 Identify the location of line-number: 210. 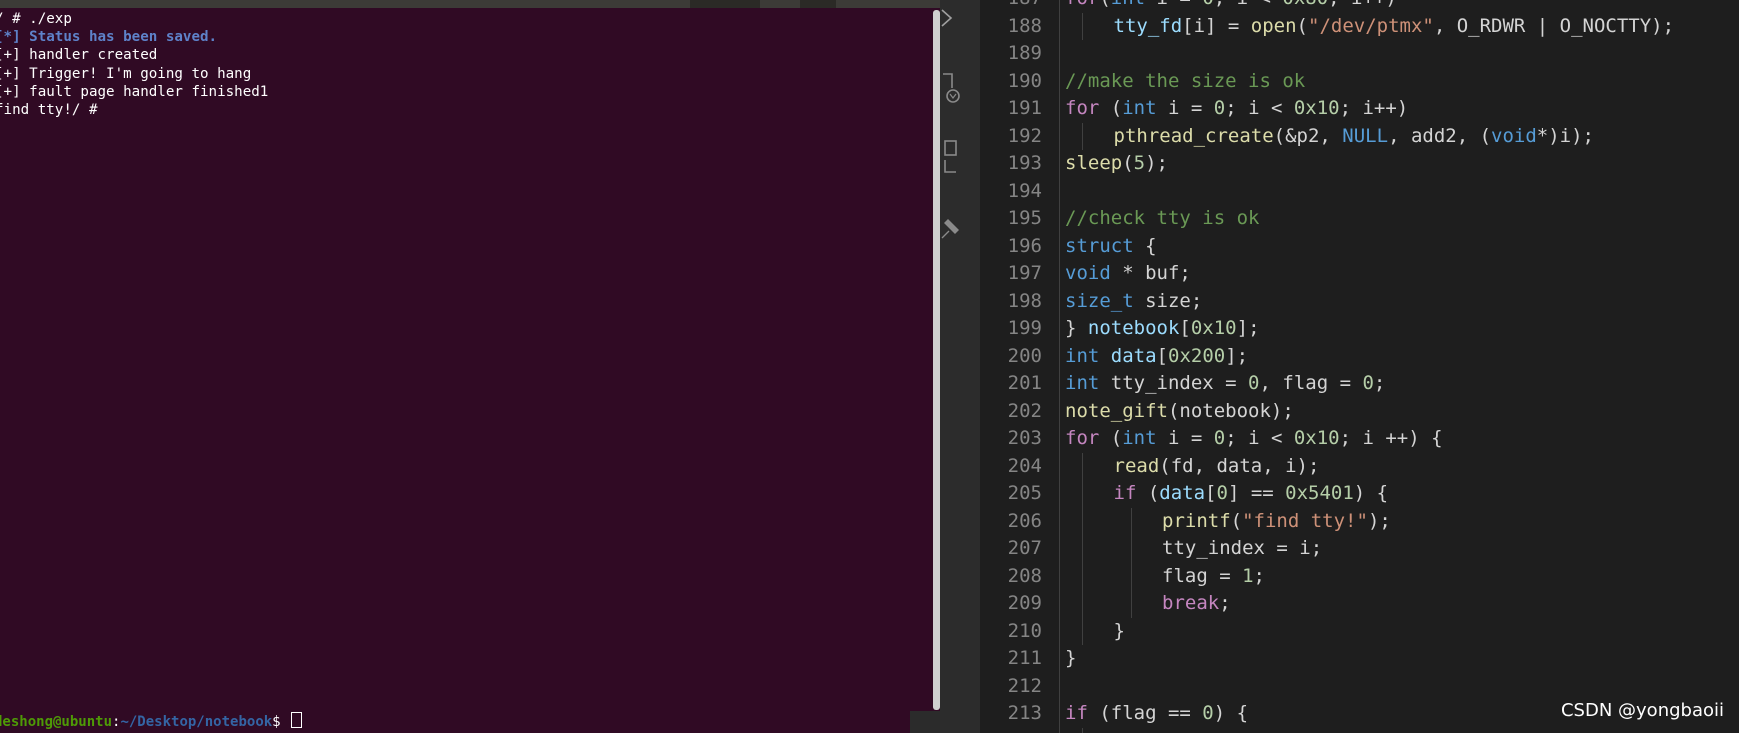
(1011, 632).